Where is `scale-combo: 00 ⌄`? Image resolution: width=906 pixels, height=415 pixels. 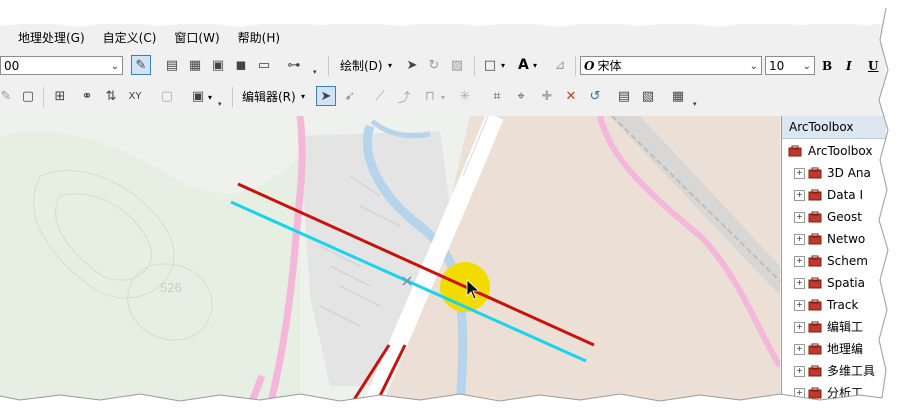
scale-combo: 00 ⌄ is located at coordinates (61, 65).